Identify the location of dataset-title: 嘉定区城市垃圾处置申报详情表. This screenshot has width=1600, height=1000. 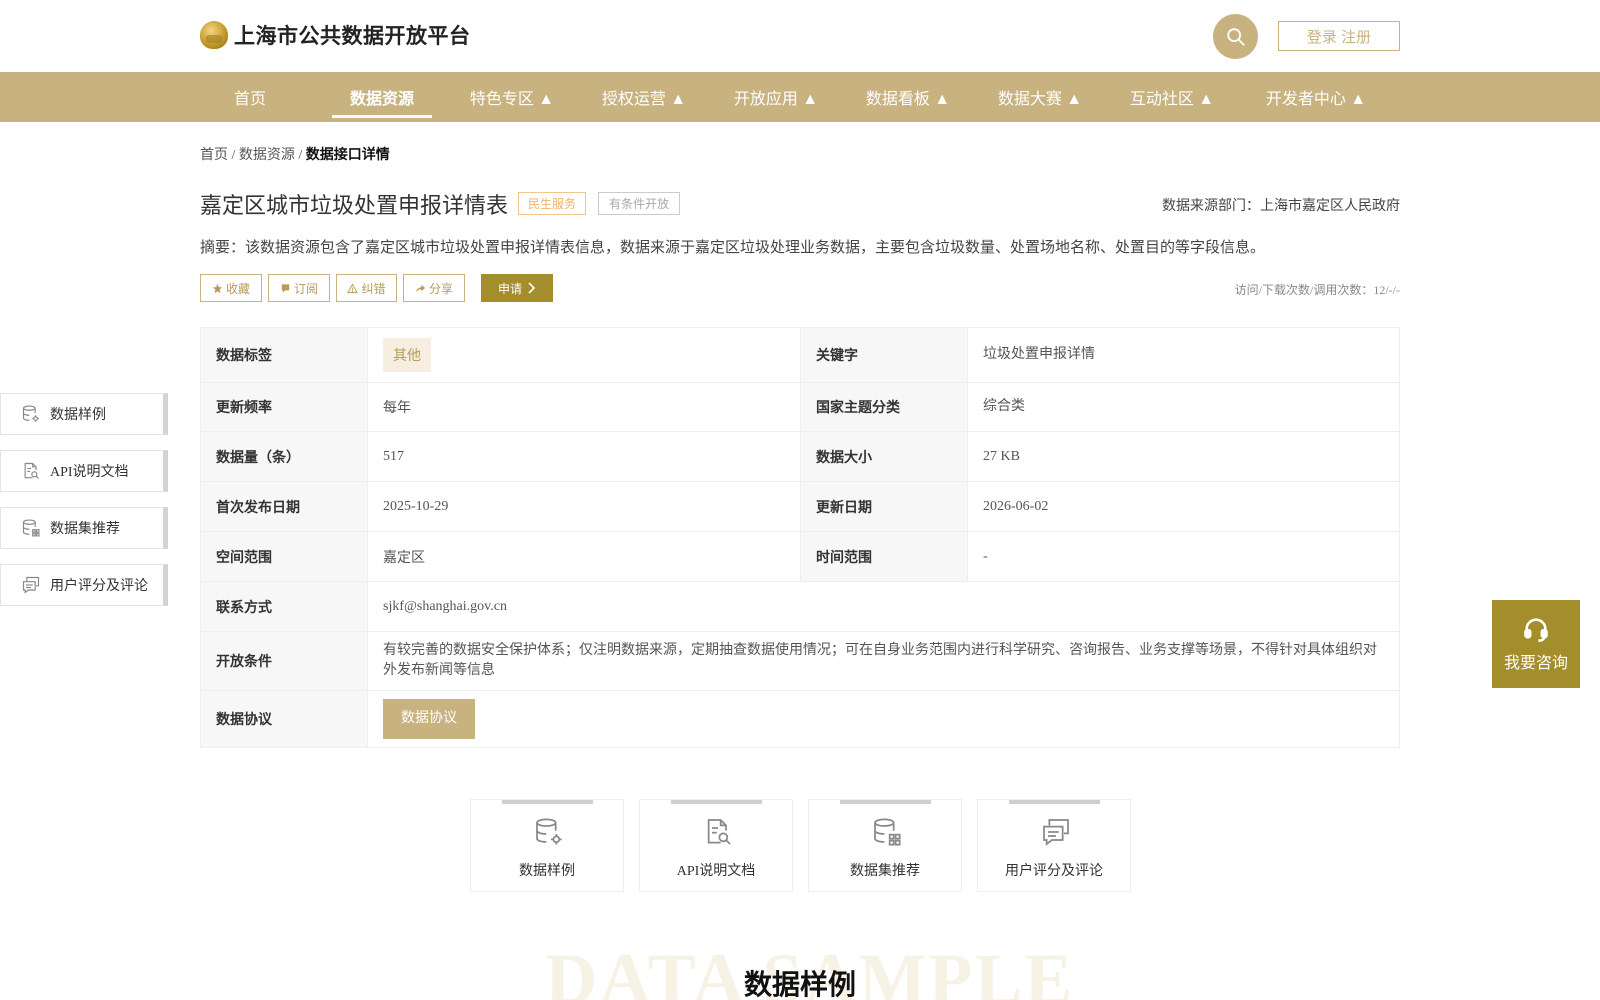
(354, 205).